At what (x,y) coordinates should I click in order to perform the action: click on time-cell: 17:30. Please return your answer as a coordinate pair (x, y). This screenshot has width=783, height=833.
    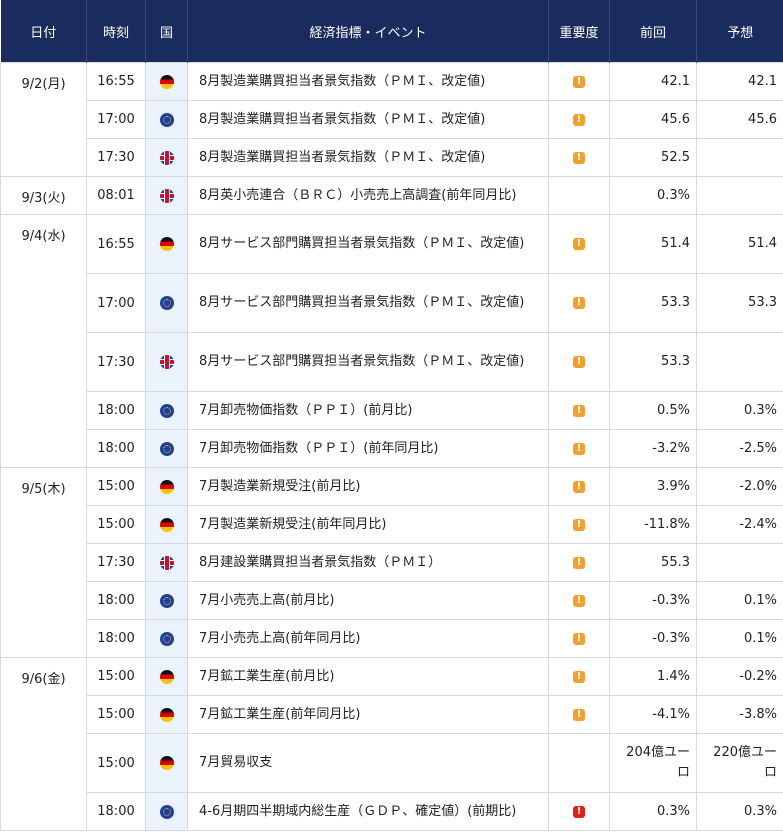
    Looking at the image, I should click on (116, 362).